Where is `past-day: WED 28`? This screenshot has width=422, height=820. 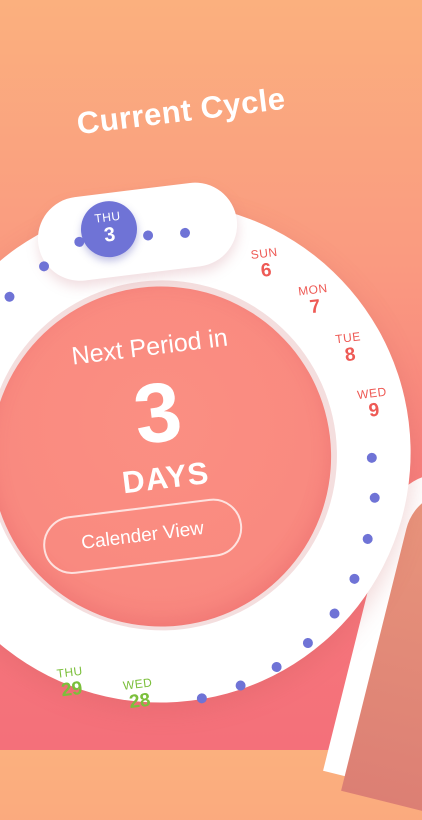
past-day: WED 28 is located at coordinates (139, 694).